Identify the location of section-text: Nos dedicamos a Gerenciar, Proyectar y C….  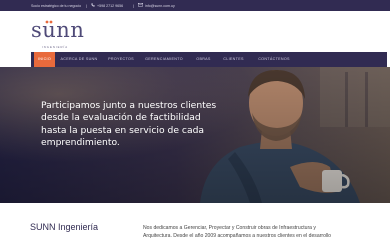
(237, 232).